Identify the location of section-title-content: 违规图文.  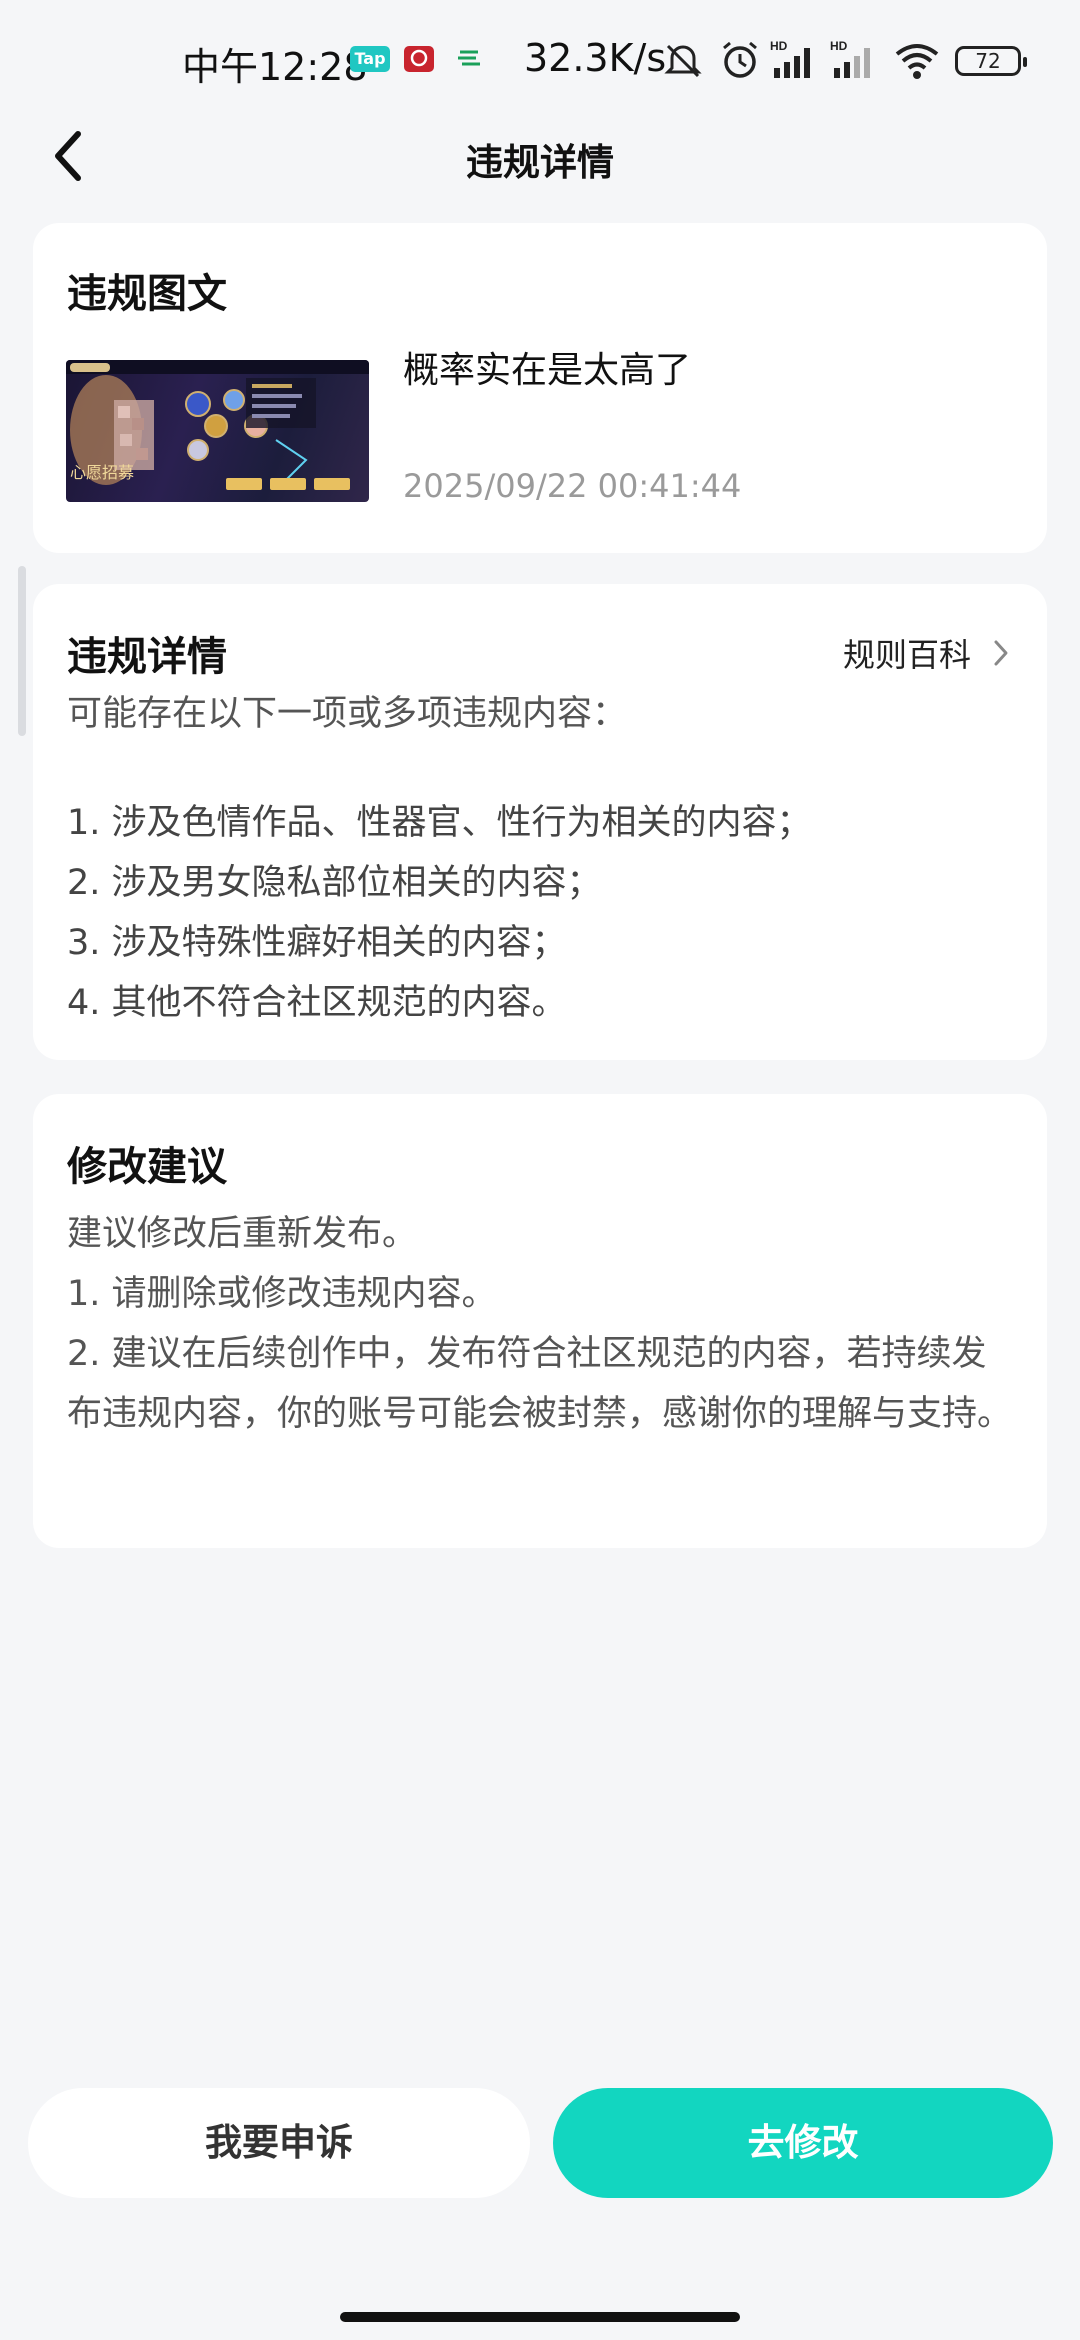
(147, 294).